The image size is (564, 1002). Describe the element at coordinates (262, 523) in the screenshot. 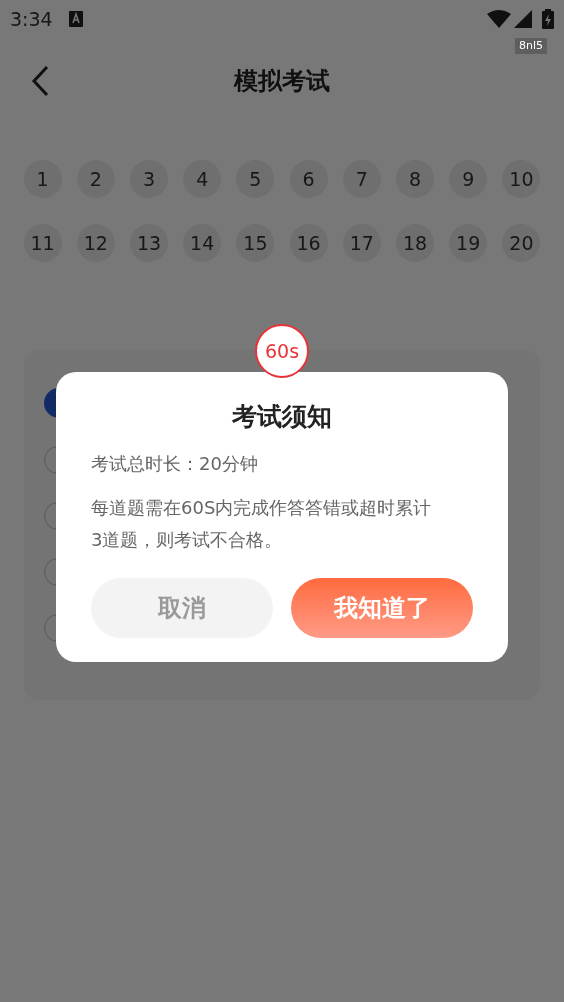

I see `dialog-text: 每道题需在60S内完成作答答错或超时累计3道题，则考试不合格。` at that location.